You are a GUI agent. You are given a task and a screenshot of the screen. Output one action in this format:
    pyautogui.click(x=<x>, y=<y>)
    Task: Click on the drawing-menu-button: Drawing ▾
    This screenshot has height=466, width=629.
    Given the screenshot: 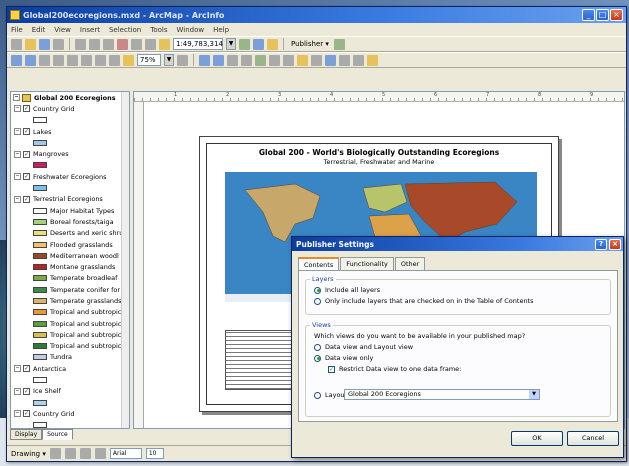 What is the action you would take?
    pyautogui.click(x=28, y=454)
    